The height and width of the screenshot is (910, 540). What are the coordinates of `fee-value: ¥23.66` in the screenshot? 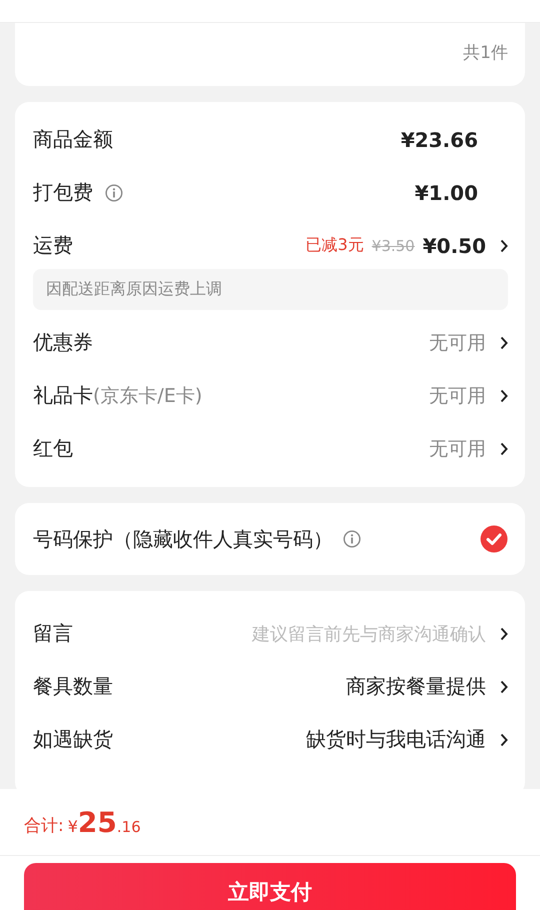 It's located at (439, 140).